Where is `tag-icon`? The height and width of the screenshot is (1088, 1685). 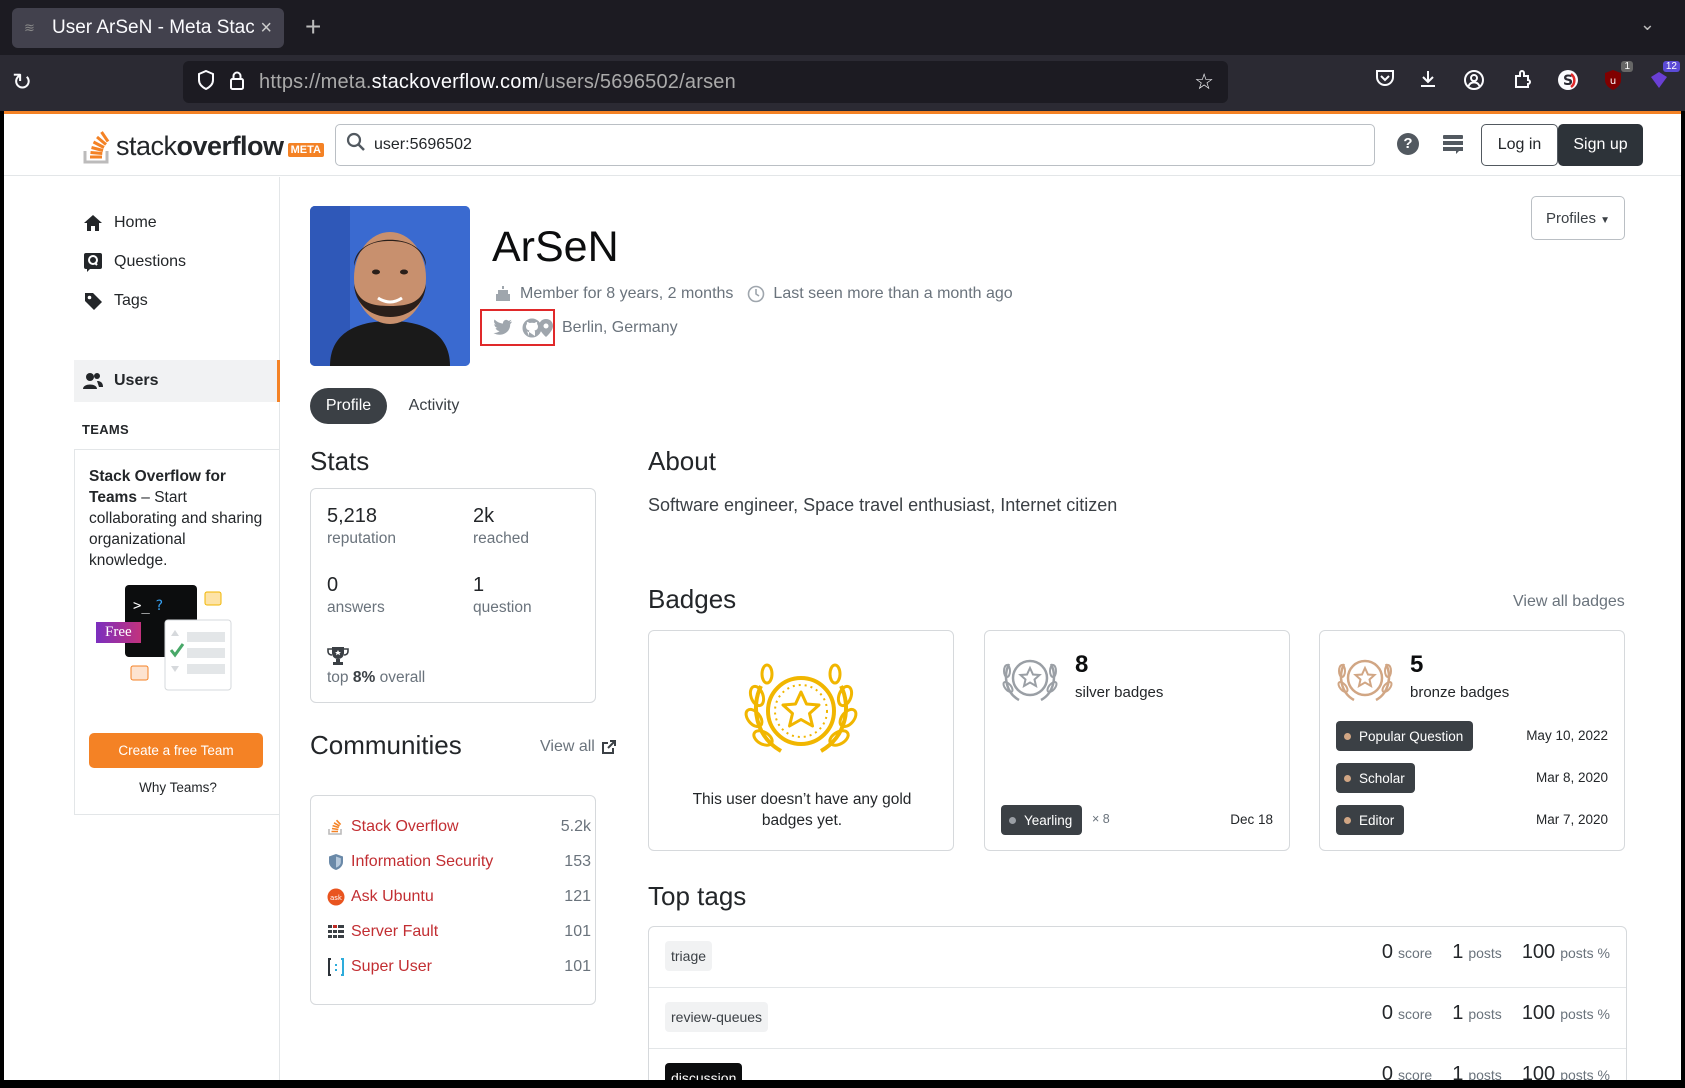
tag-icon is located at coordinates (93, 301).